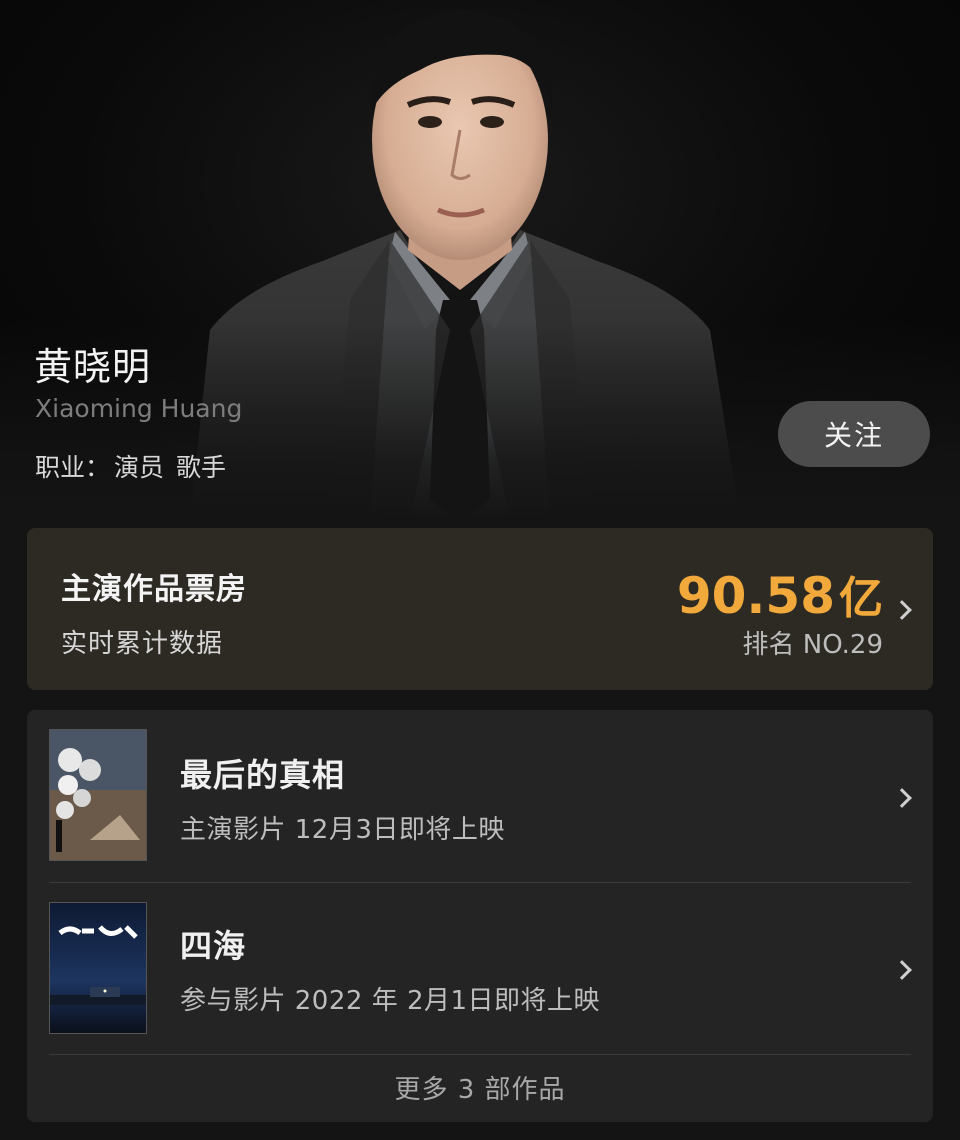 The height and width of the screenshot is (1140, 960). I want to click on work-item: 最后的真相 主演影片 12月3日即将上映, so click(480, 796).